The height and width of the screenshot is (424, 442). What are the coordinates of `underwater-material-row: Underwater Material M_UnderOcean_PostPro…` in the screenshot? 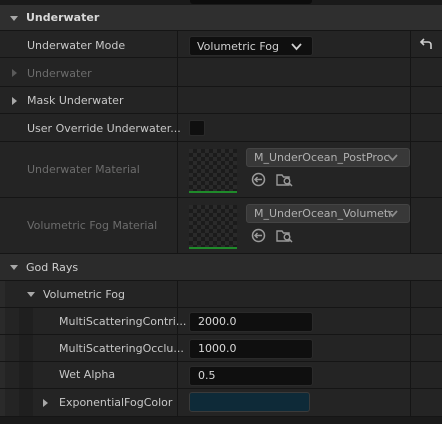 It's located at (221, 170).